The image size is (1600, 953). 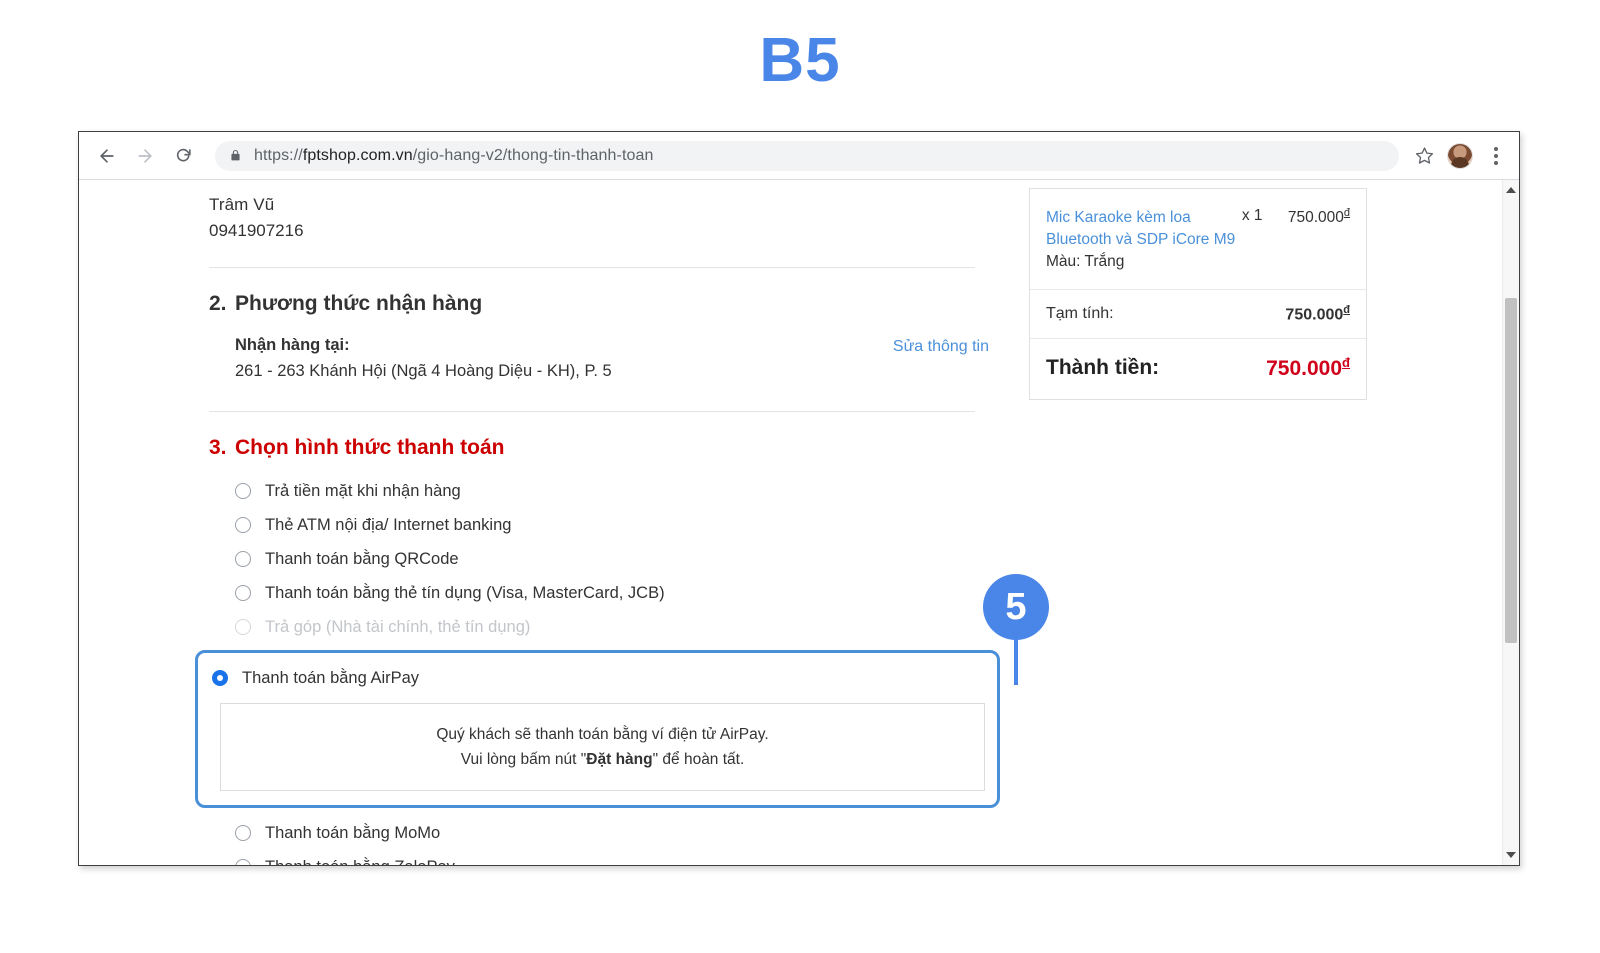 I want to click on payment-option-label: Thanh toán bằng ZaloPay, so click(x=360, y=861).